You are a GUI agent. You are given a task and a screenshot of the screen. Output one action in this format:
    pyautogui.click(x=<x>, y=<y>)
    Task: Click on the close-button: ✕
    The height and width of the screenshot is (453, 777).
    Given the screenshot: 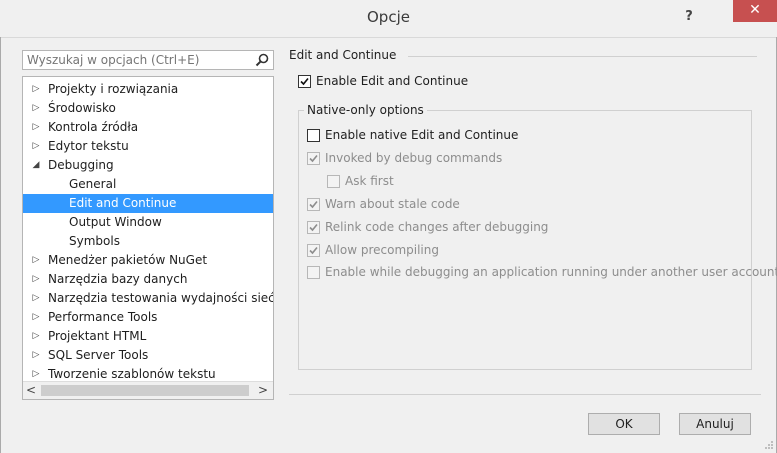 What is the action you would take?
    pyautogui.click(x=755, y=11)
    